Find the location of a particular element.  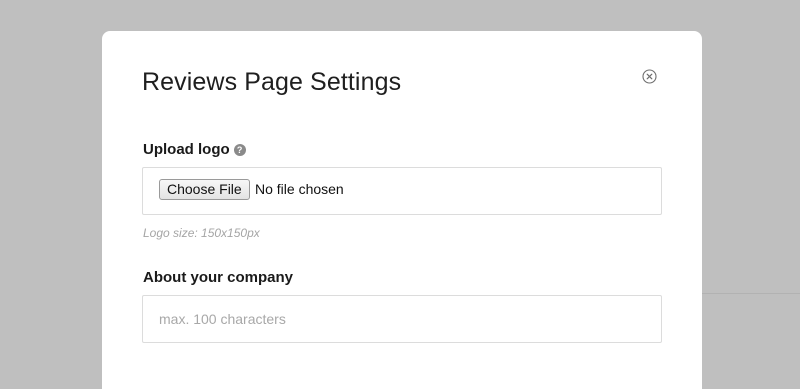

background-divider is located at coordinates (751, 293).